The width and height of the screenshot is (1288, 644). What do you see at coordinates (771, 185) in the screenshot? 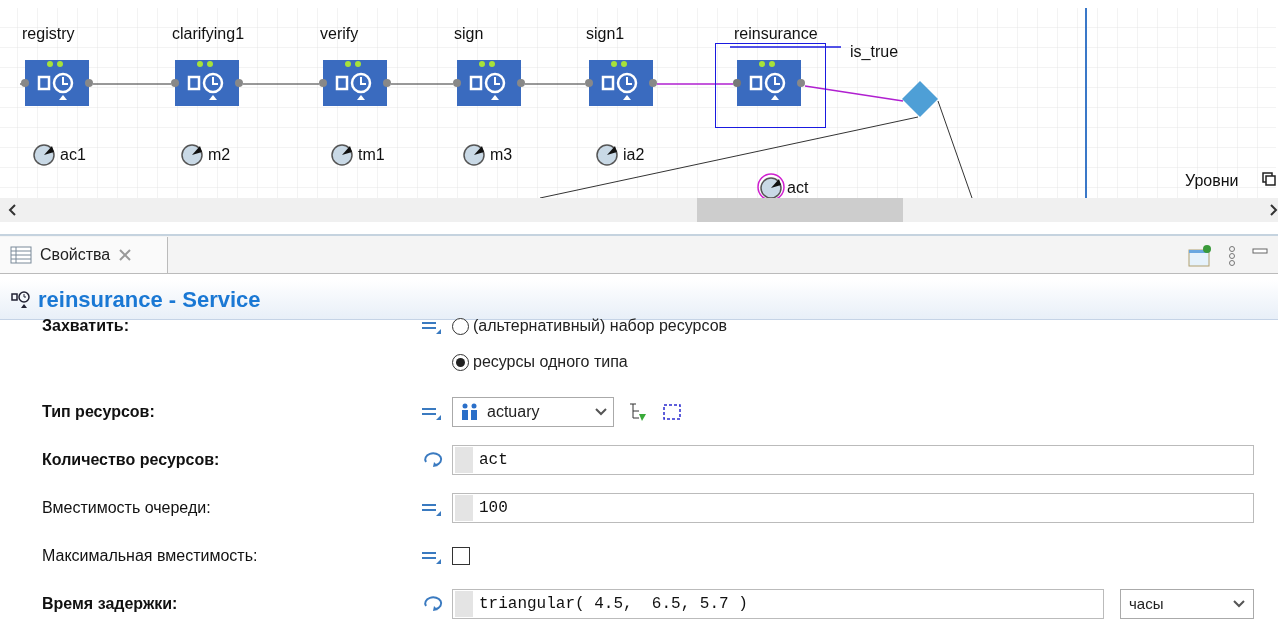
I see `gauge-icon` at bounding box center [771, 185].